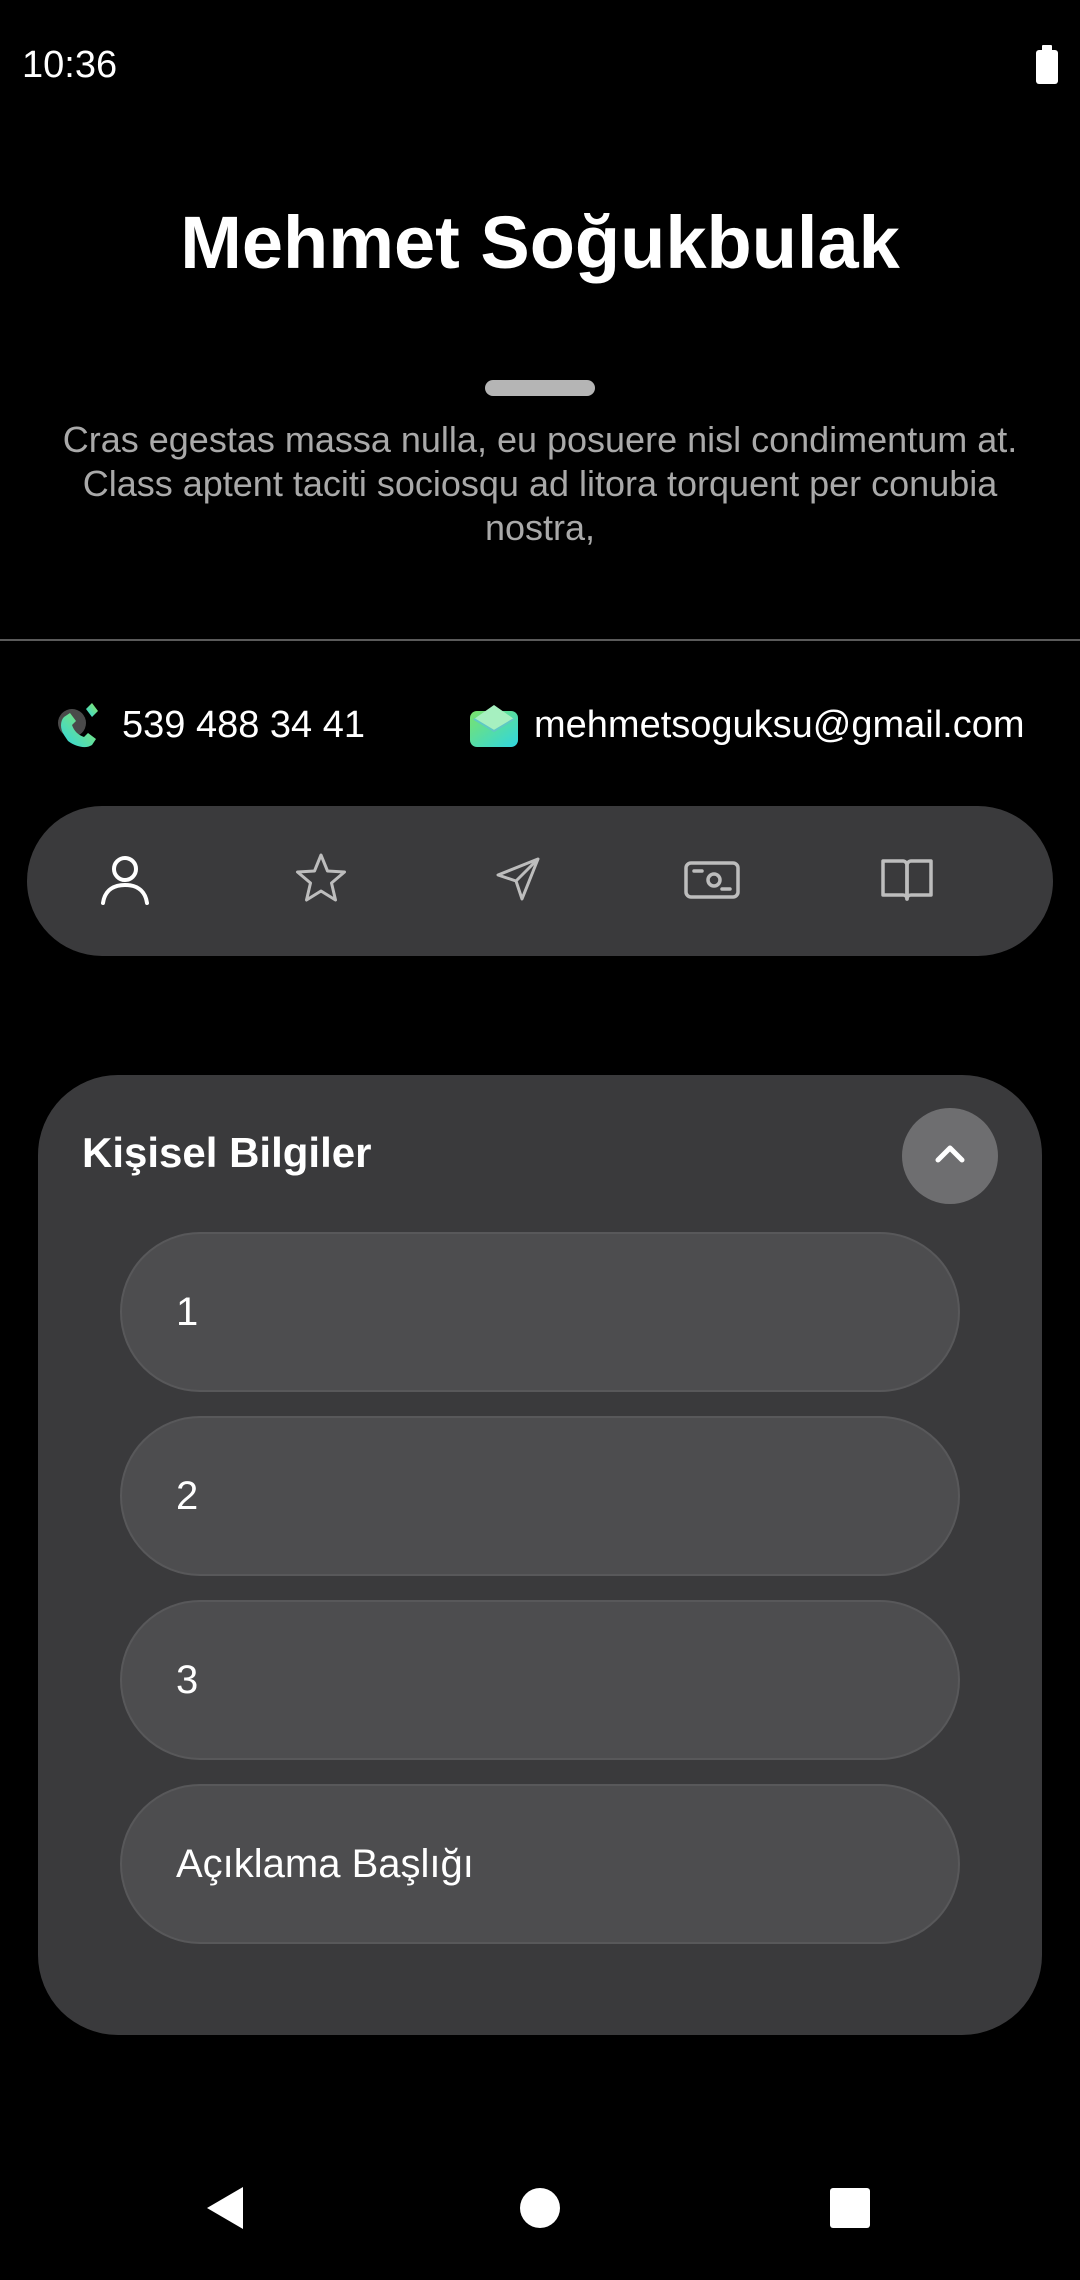  What do you see at coordinates (1047, 64) in the screenshot?
I see `battery-icon` at bounding box center [1047, 64].